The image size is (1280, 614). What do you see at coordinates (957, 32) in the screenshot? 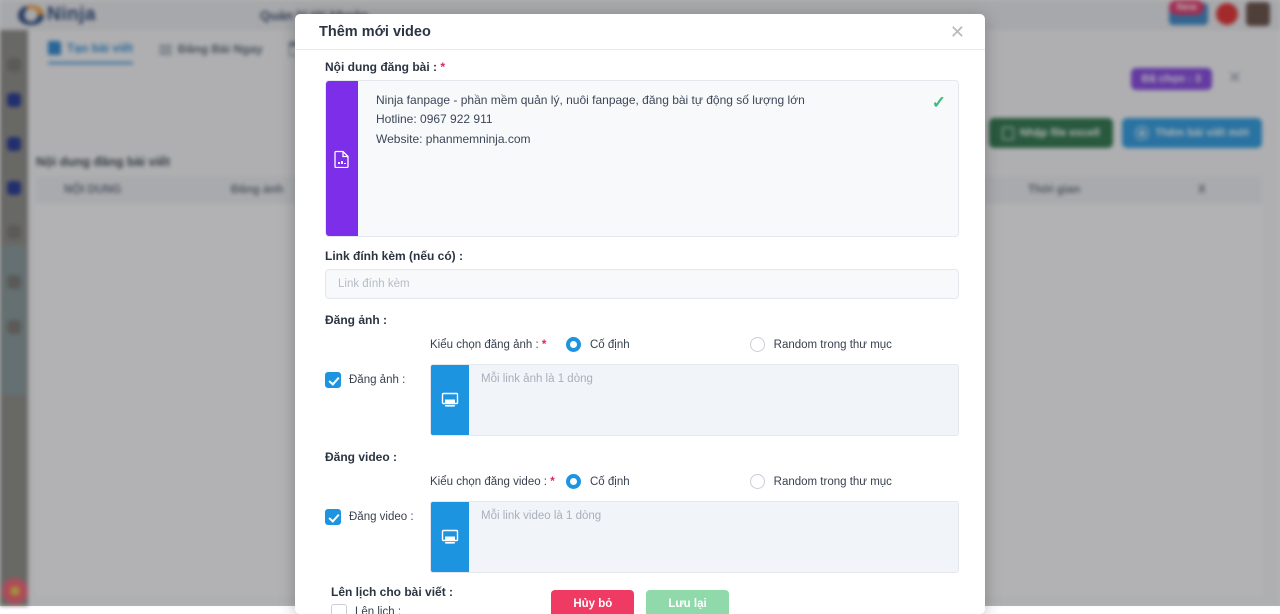
I see `close-icon: ✕` at bounding box center [957, 32].